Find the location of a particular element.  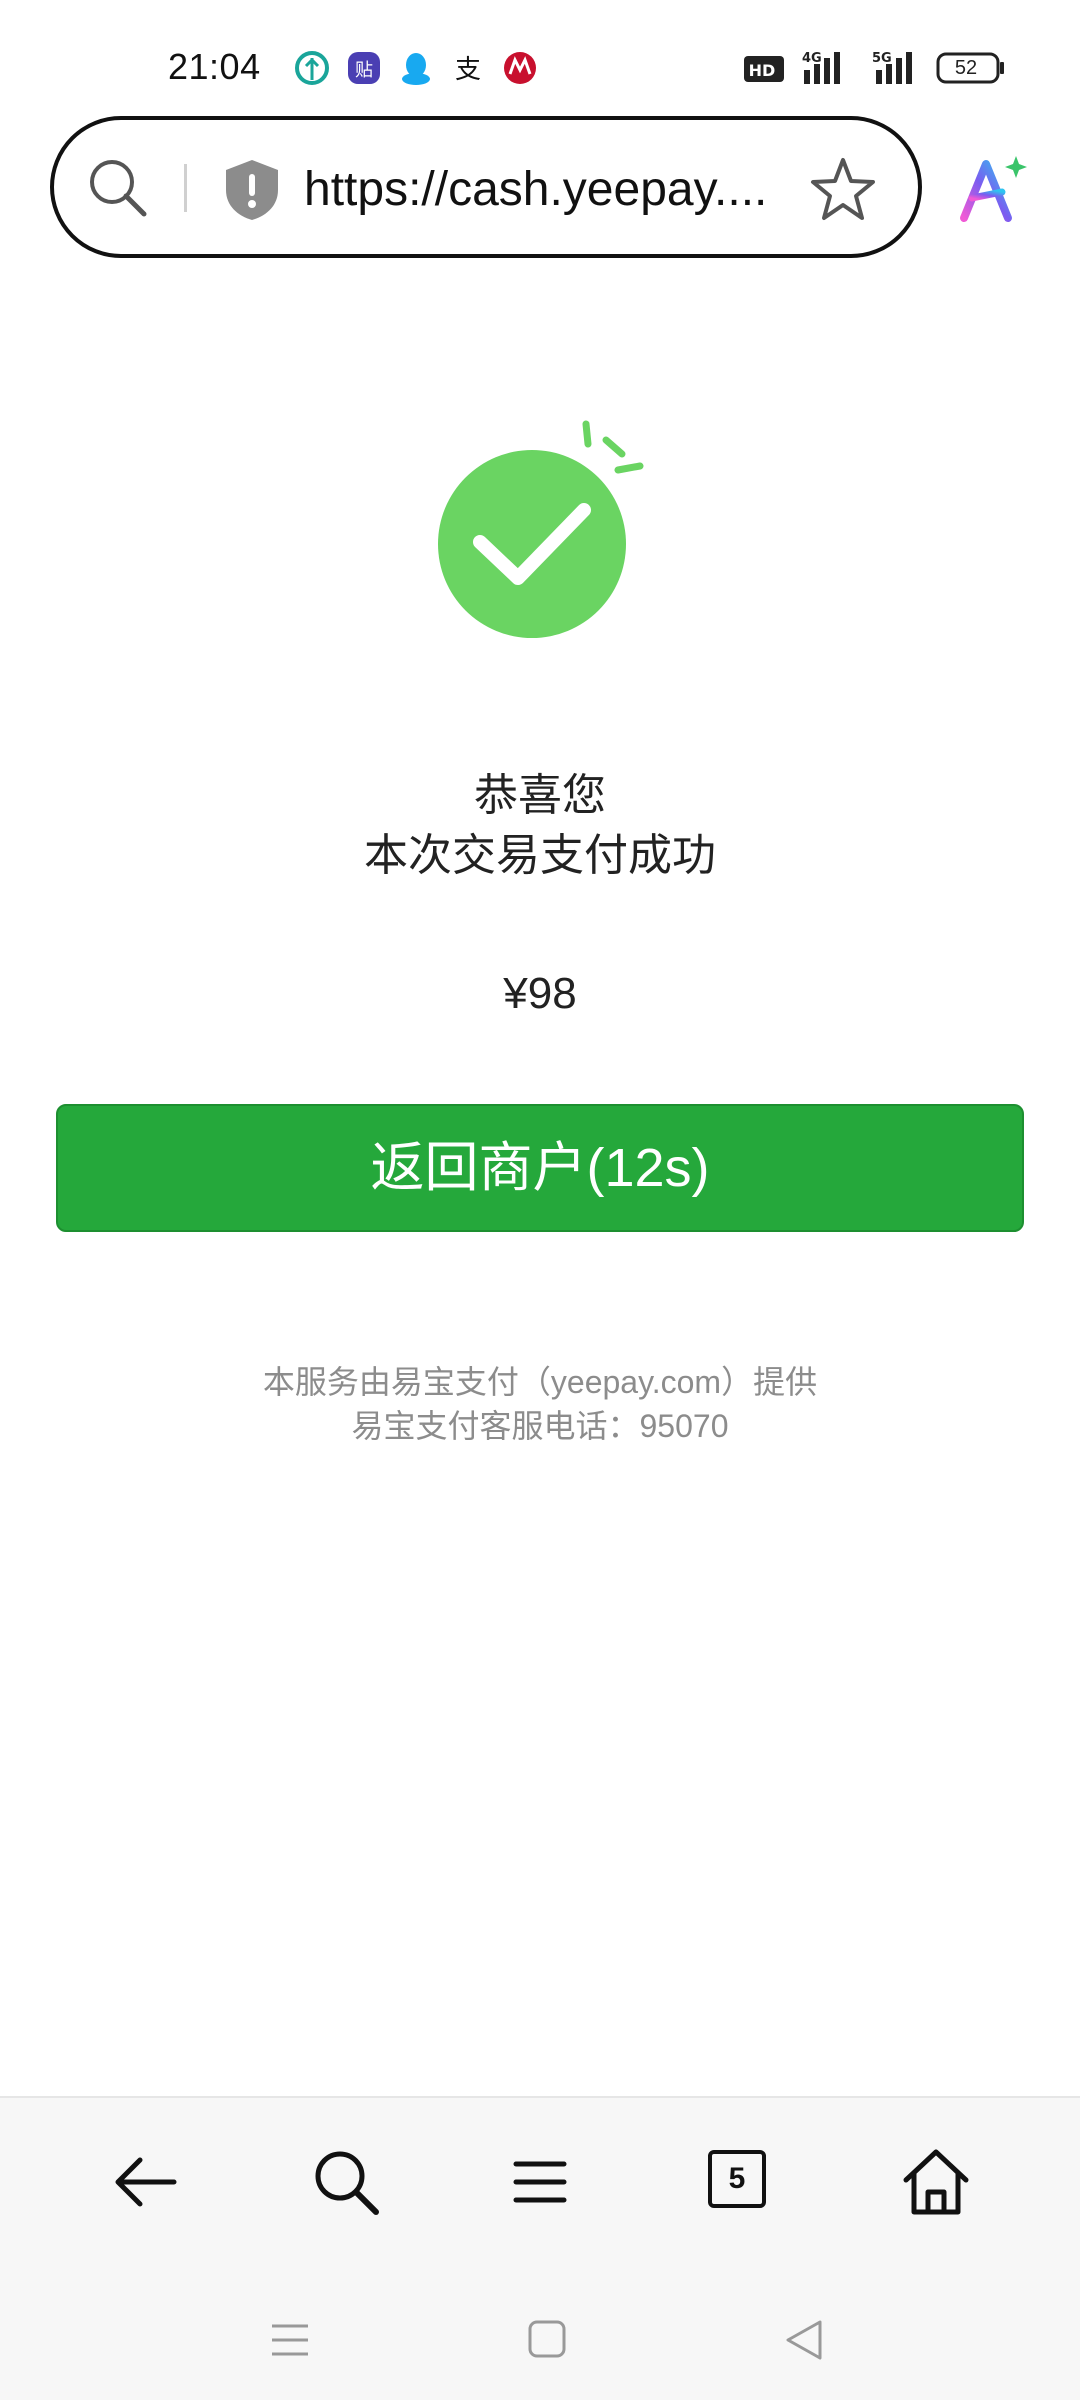

success-message: 本次交易支付成功 is located at coordinates (540, 855).